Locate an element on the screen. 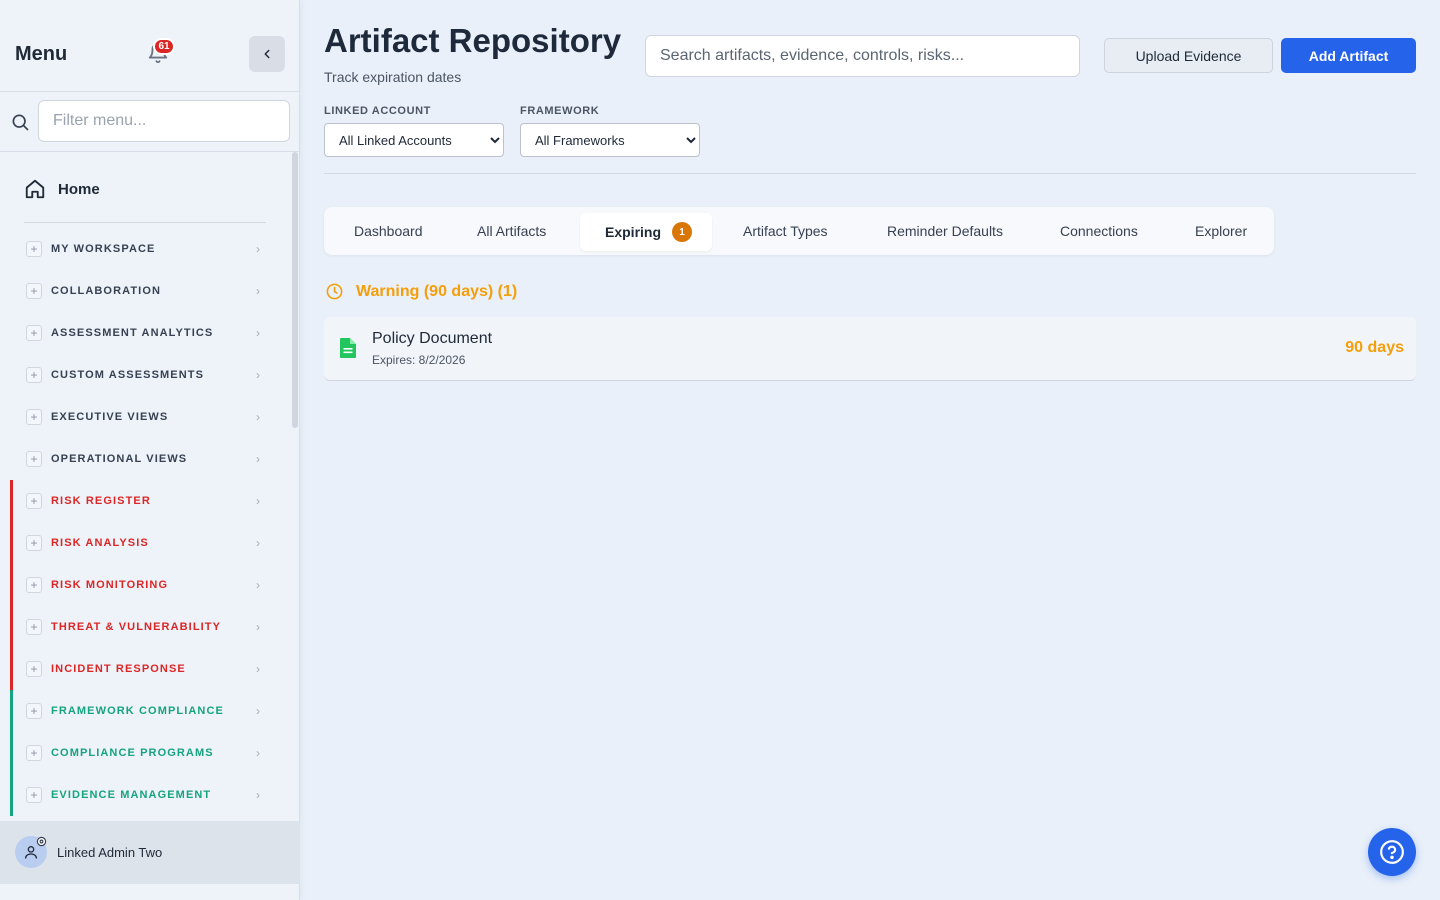  tab-dashboard: Dashboard is located at coordinates (388, 231).